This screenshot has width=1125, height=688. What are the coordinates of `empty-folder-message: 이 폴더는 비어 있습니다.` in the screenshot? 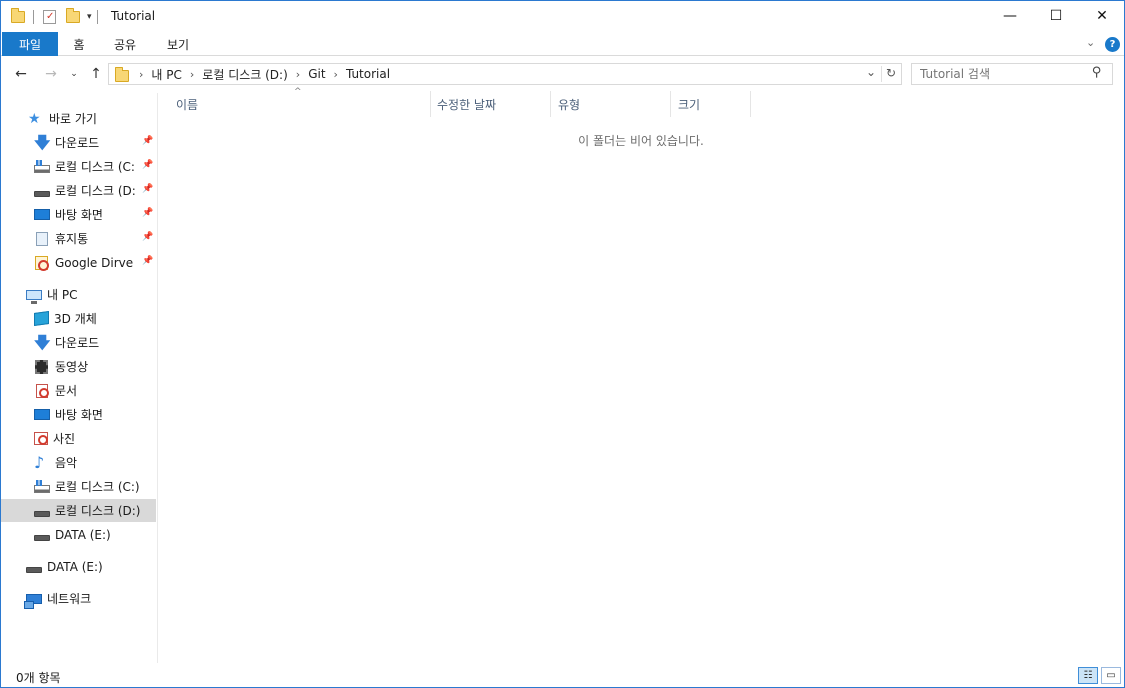 It's located at (641, 141).